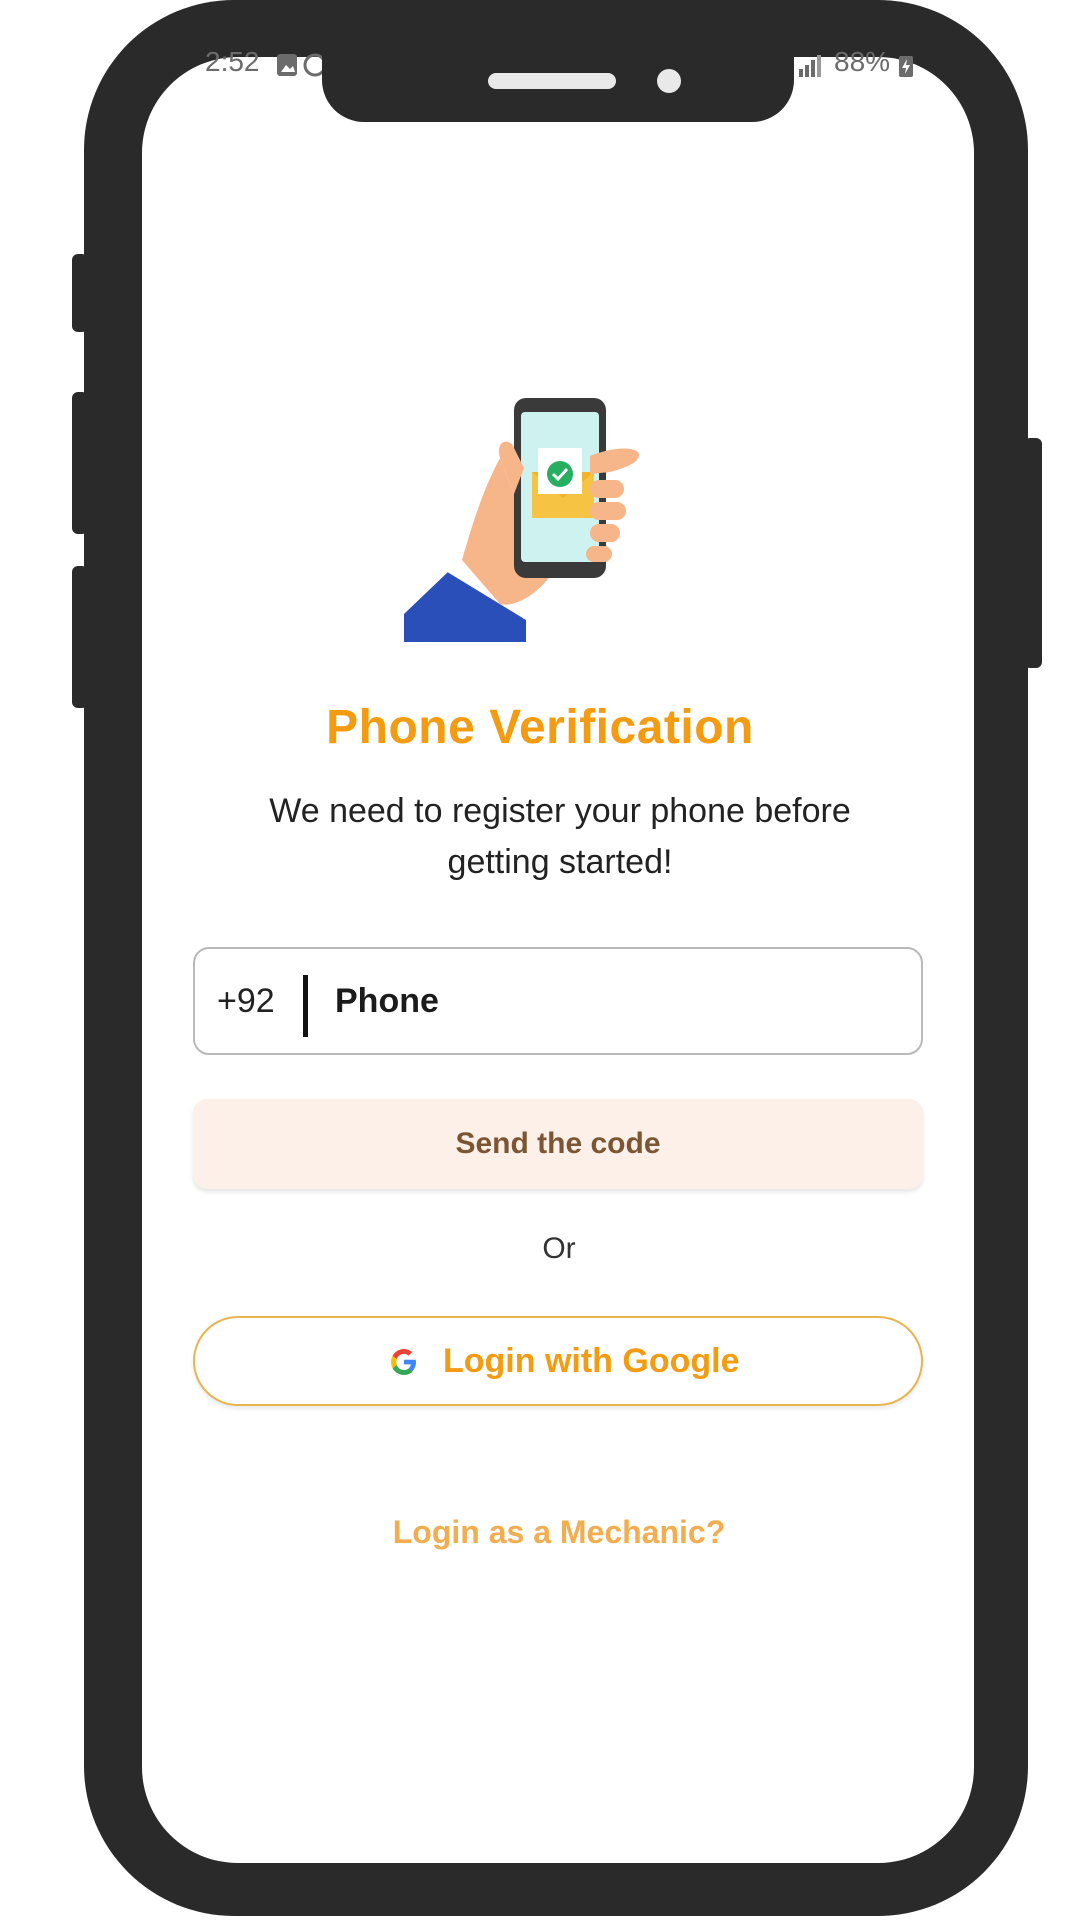 This screenshot has height=1920, width=1080. What do you see at coordinates (558, 61) in the screenshot?
I see `notch` at bounding box center [558, 61].